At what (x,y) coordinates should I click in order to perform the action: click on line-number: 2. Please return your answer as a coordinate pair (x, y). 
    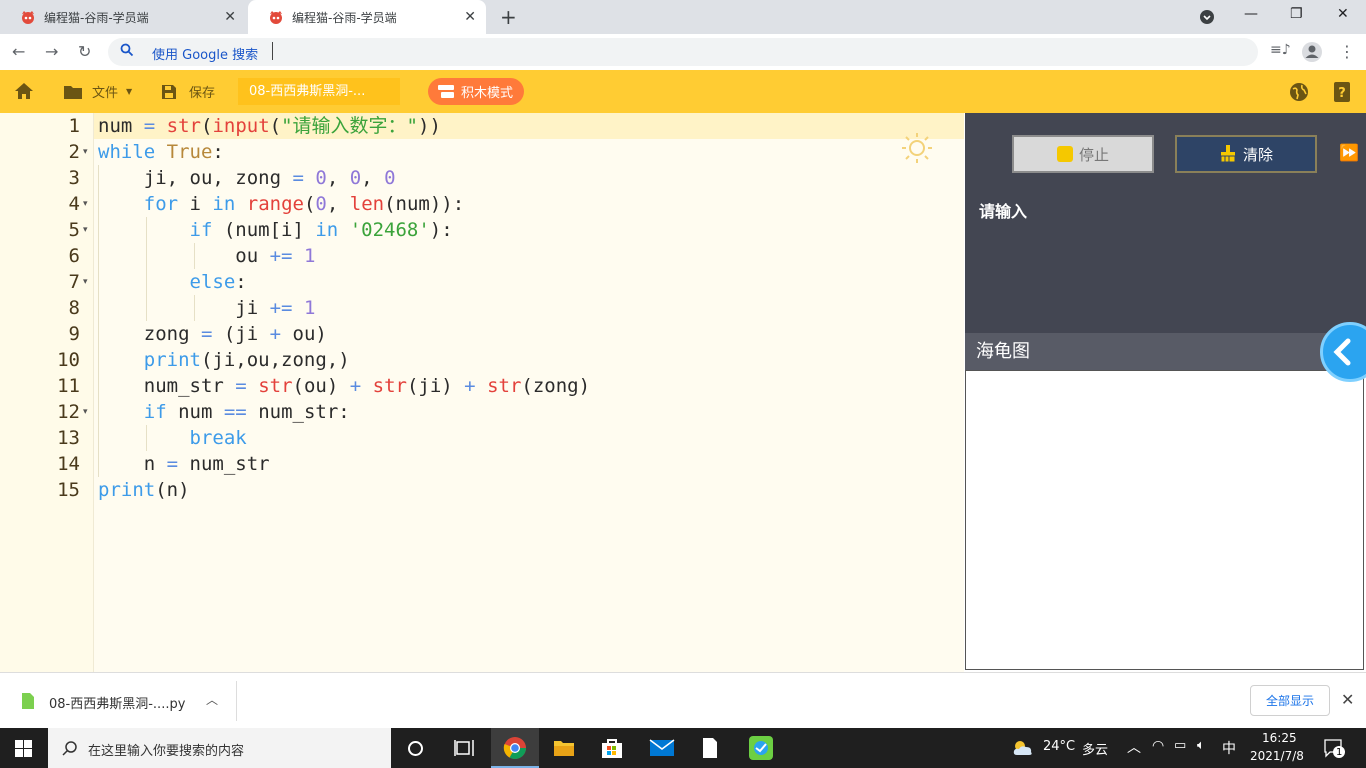
    Looking at the image, I should click on (74, 152).